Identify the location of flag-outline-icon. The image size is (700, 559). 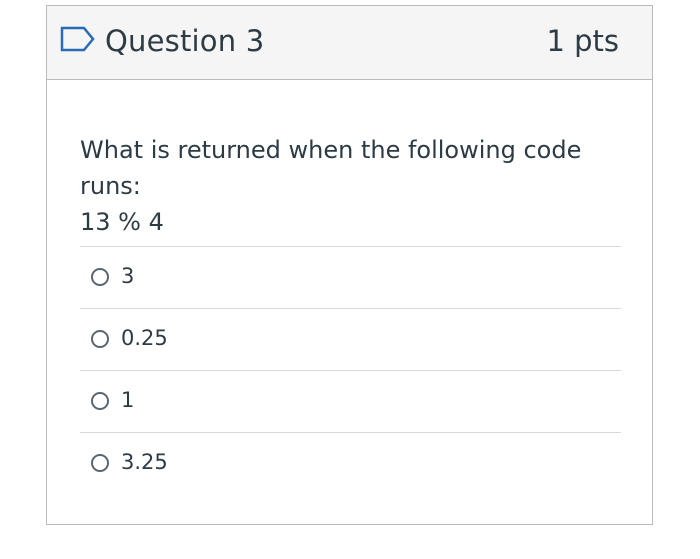
(78, 39).